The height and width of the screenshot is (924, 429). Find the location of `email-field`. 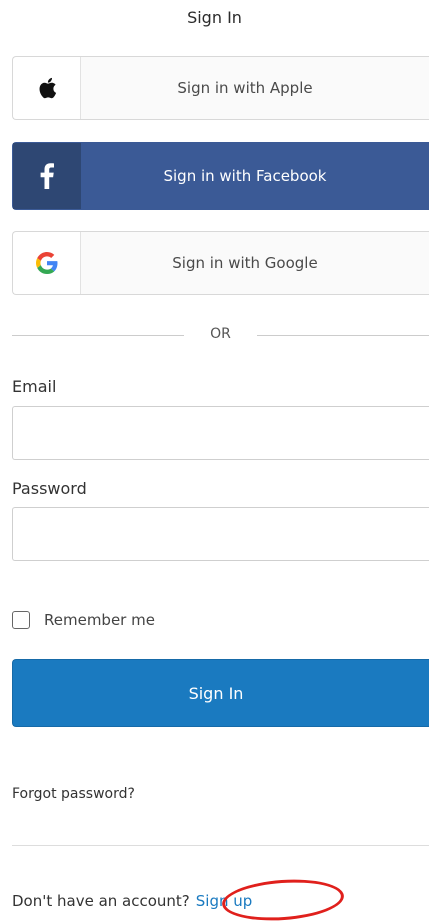

email-field is located at coordinates (220, 433).